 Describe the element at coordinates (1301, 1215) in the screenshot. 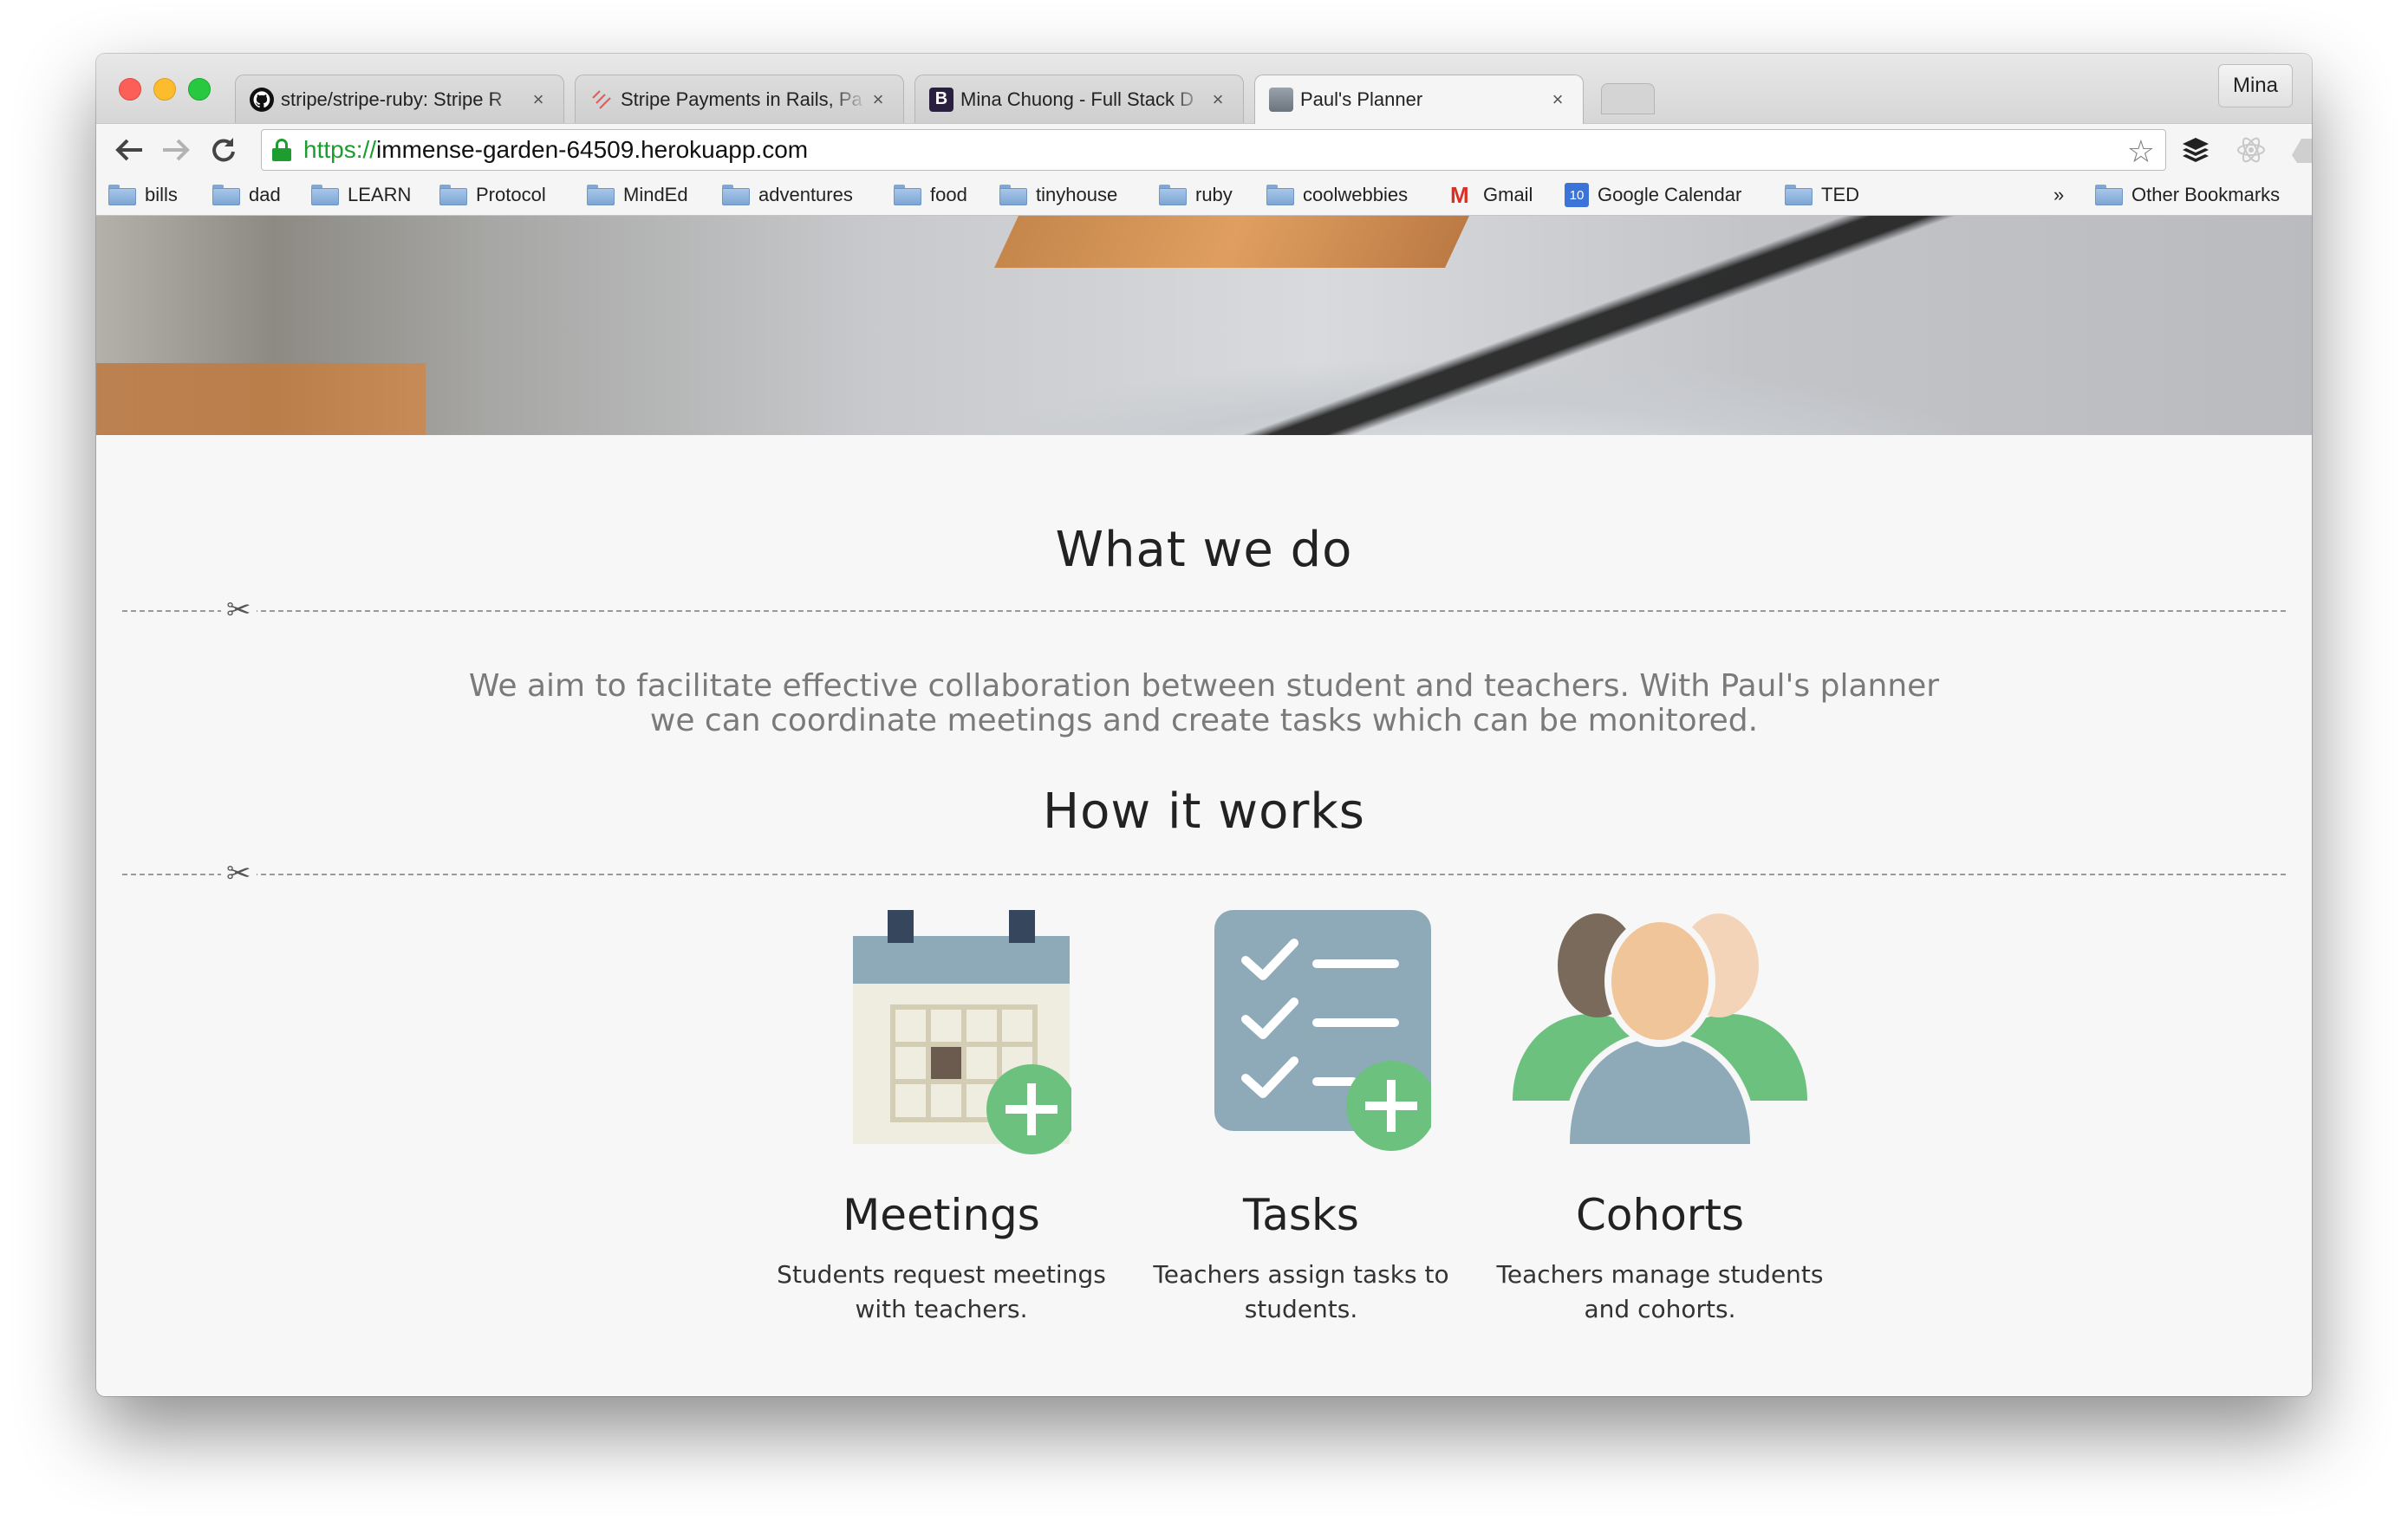

I see `feature-title: Tasks` at that location.